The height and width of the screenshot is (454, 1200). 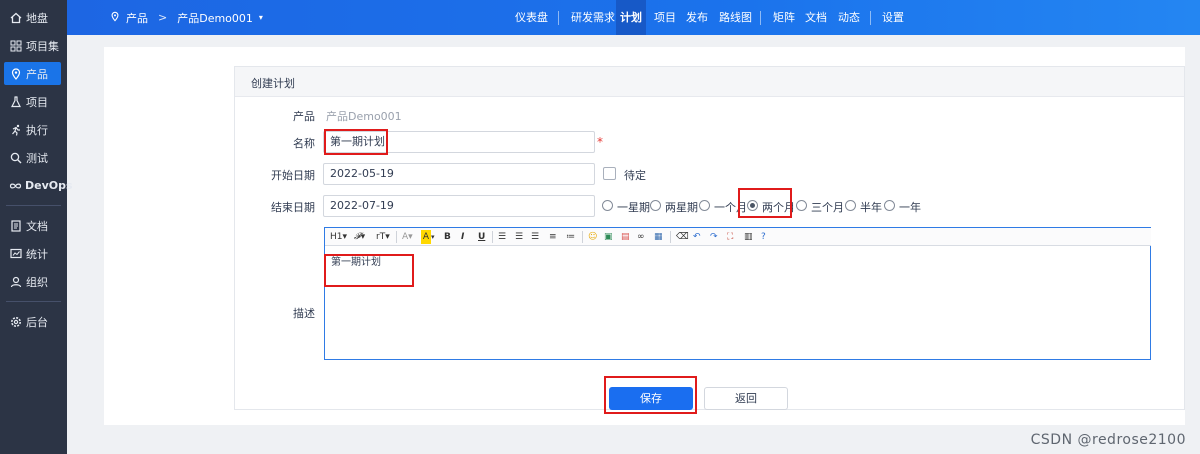 What do you see at coordinates (592, 237) in the screenshot?
I see `emoji-icon: ☺` at bounding box center [592, 237].